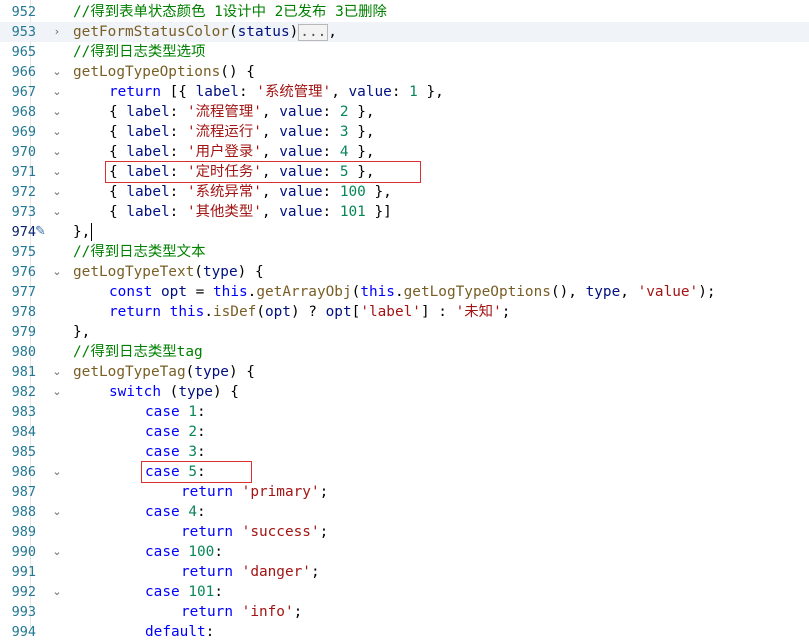 Image resolution: width=809 pixels, height=642 pixels. Describe the element at coordinates (263, 172) in the screenshot. I see `annotation-box` at that location.